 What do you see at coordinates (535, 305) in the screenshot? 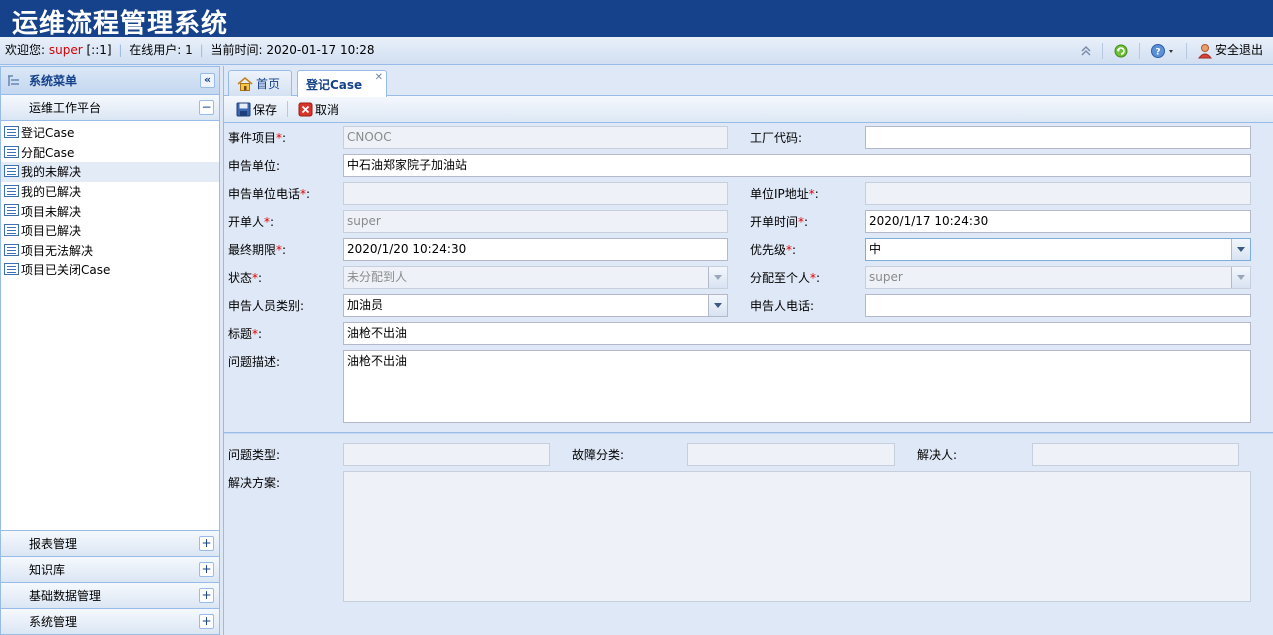
I see `reporter-type-select: 加油员` at bounding box center [535, 305].